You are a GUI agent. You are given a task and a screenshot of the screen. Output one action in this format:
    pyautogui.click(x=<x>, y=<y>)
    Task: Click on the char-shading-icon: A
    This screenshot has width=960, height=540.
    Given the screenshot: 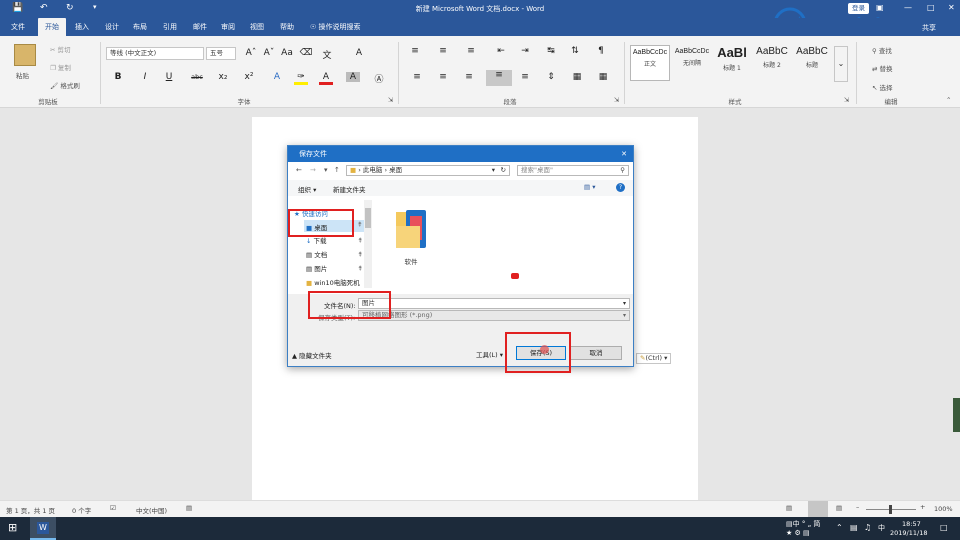 What is the action you would take?
    pyautogui.click(x=353, y=77)
    